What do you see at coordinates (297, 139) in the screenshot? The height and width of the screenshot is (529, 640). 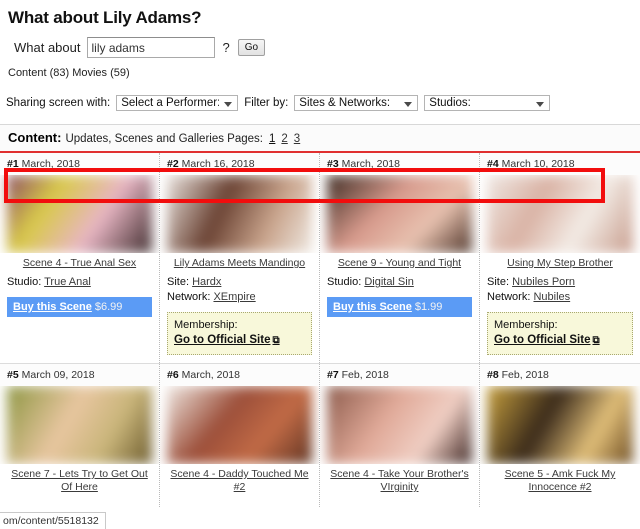 I see `page-link-3: 3` at bounding box center [297, 139].